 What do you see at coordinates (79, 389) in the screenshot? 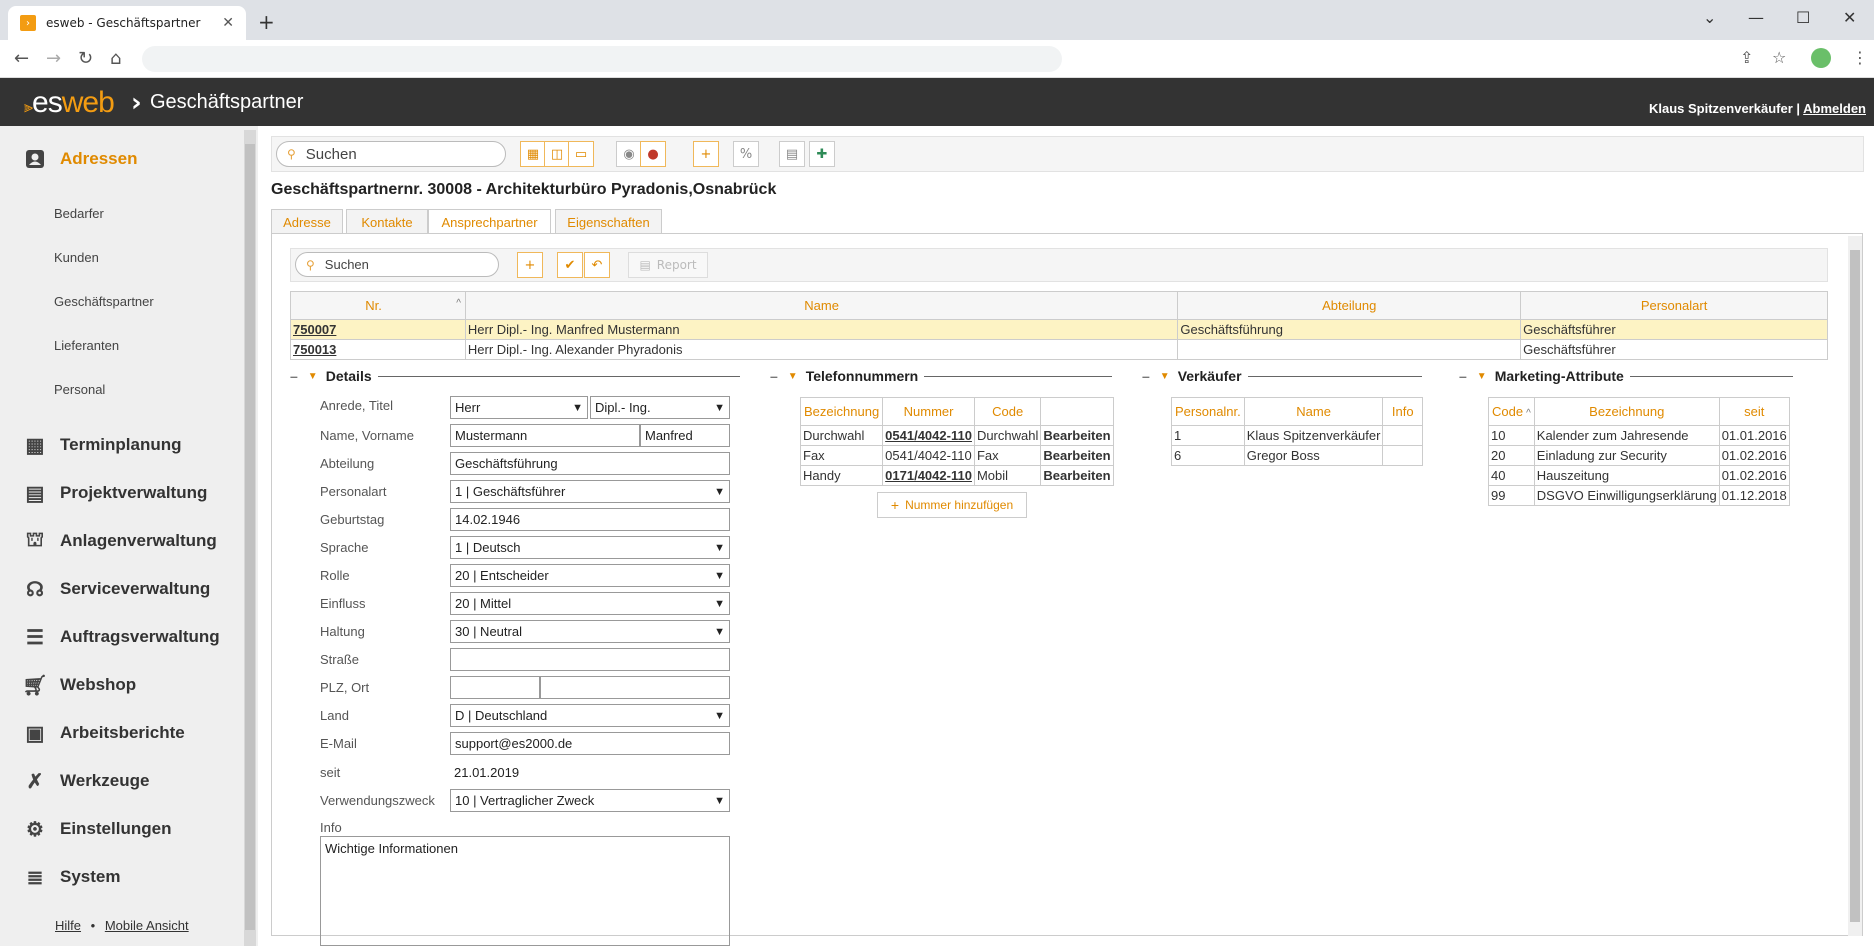
I see `sidebar-subitem-personal: Personal` at bounding box center [79, 389].